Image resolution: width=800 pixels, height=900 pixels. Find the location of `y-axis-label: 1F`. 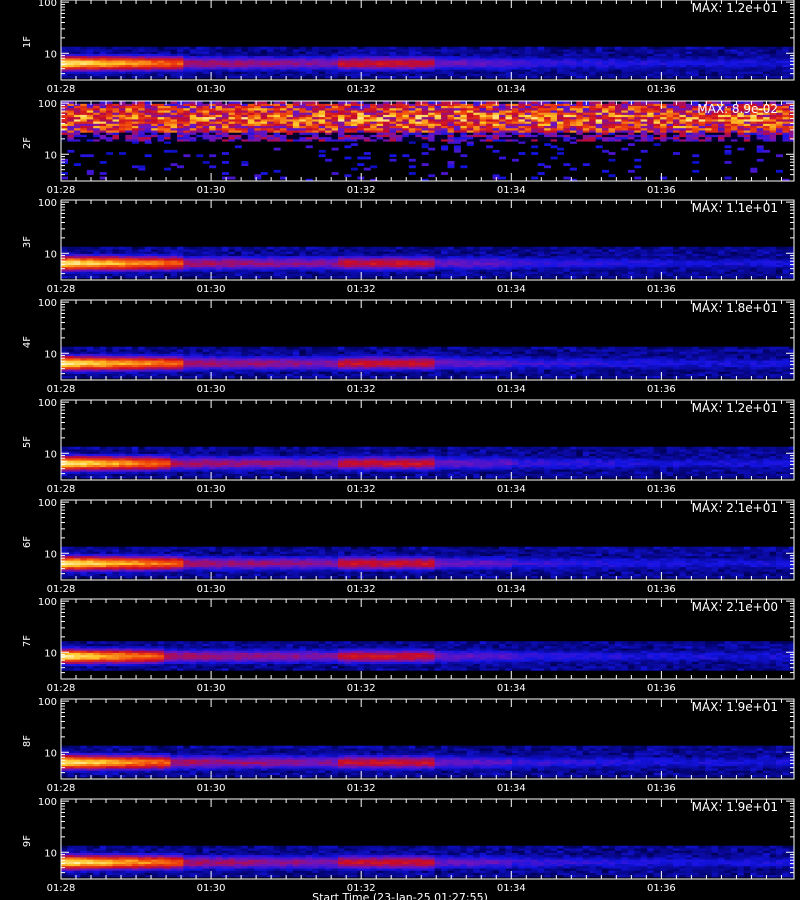

y-axis-label: 1F is located at coordinates (27, 42).